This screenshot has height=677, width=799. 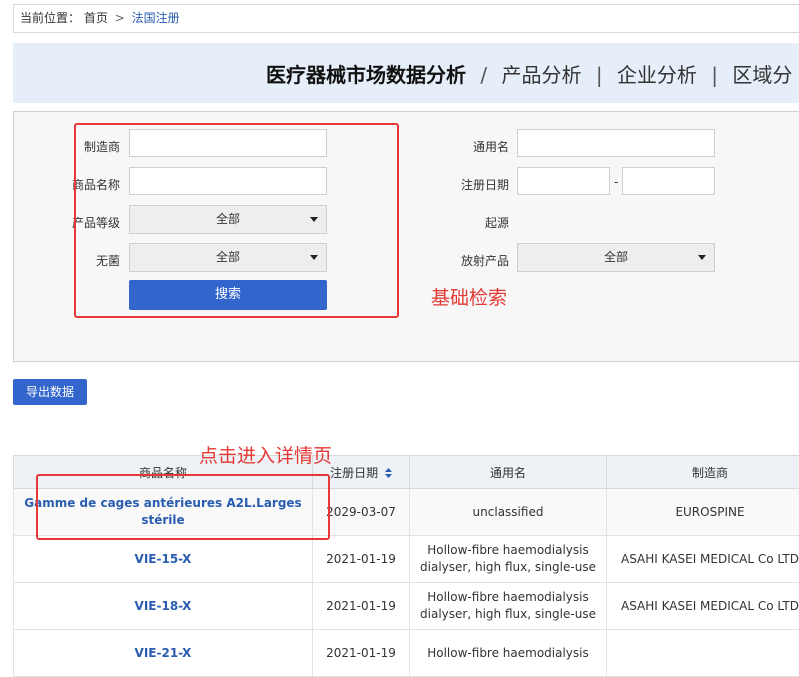 I want to click on nav-company-analysis: 企业分析, so click(x=657, y=75).